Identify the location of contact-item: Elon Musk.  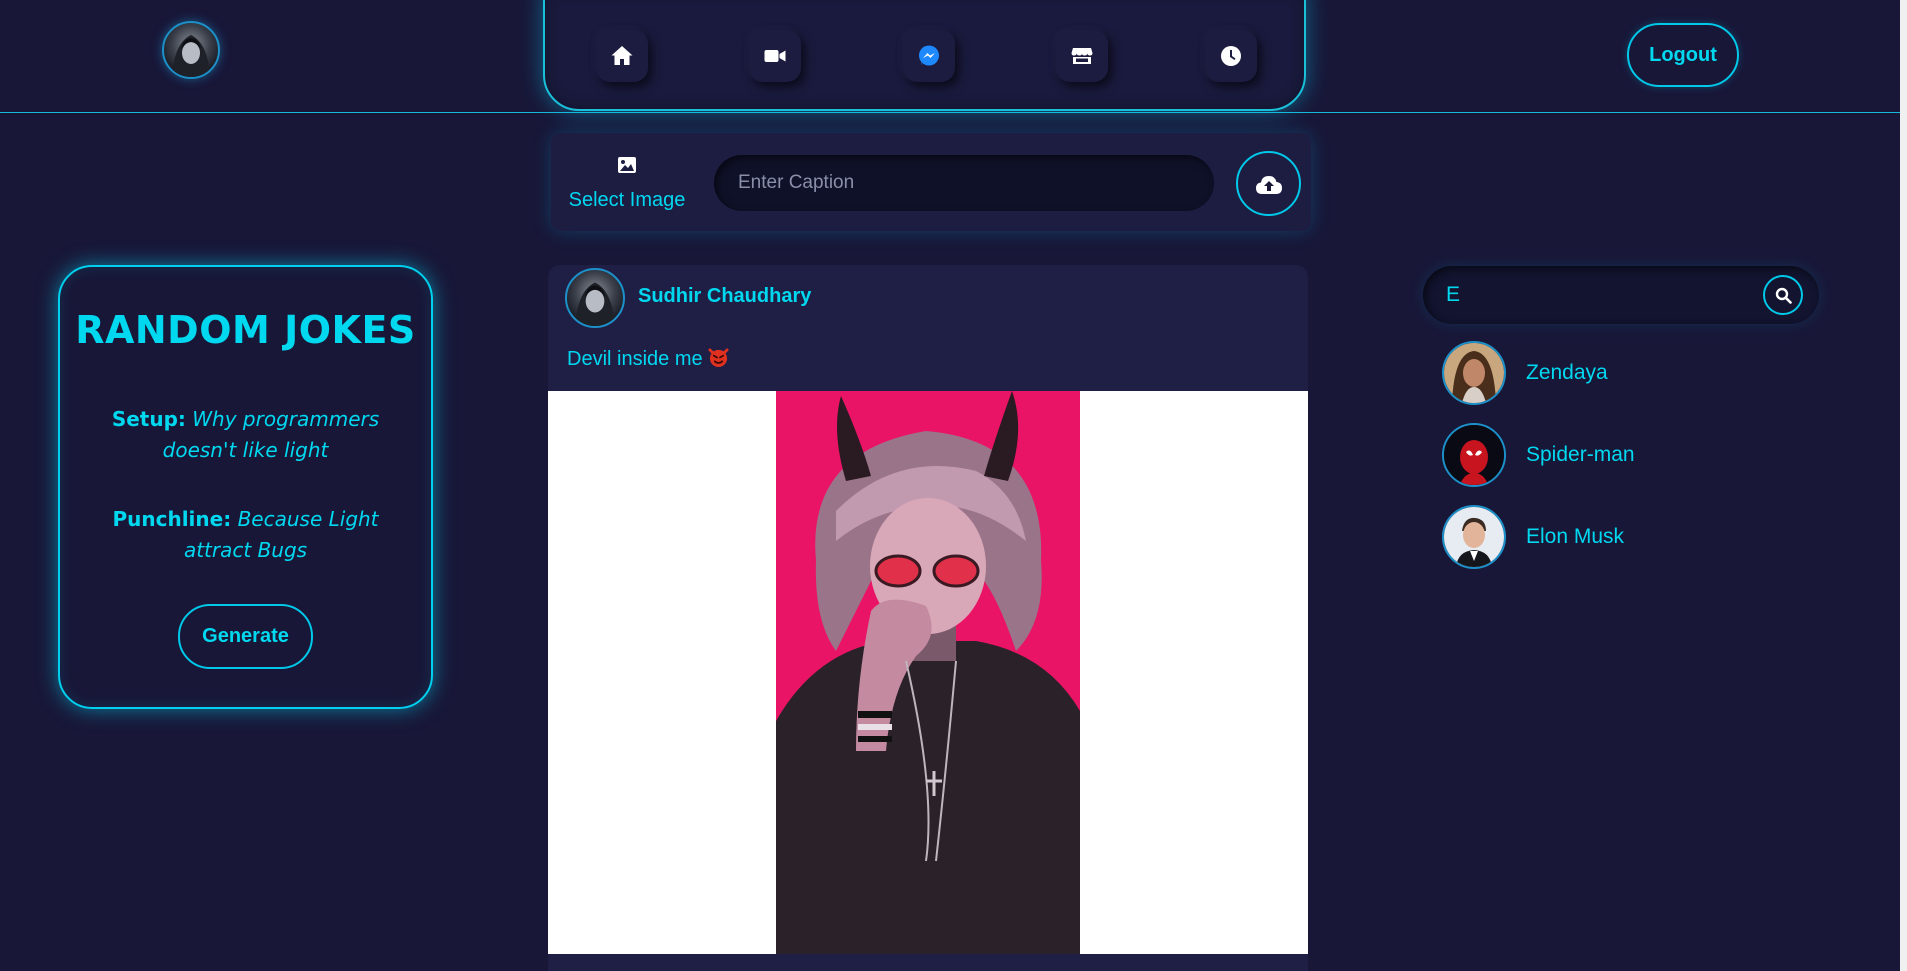
(1592, 537).